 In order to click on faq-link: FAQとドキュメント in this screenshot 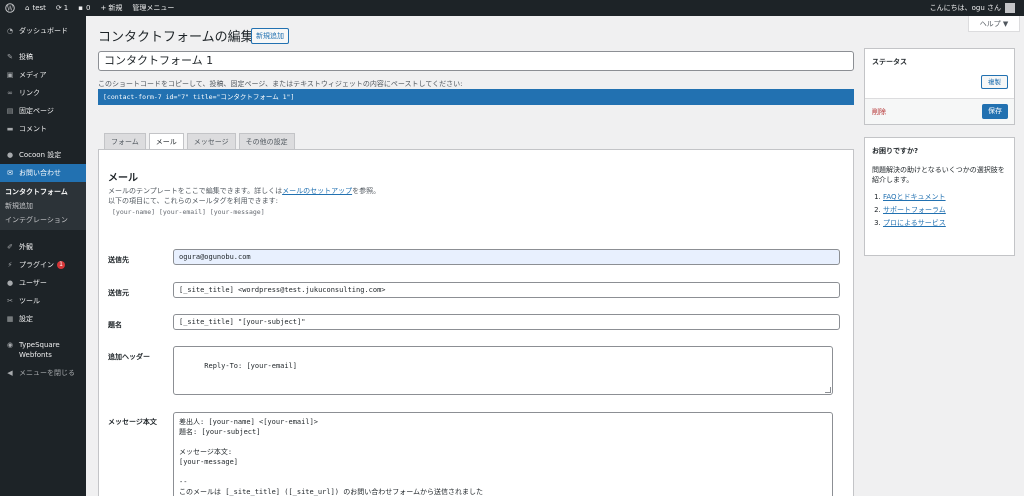, I will do `click(914, 197)`.